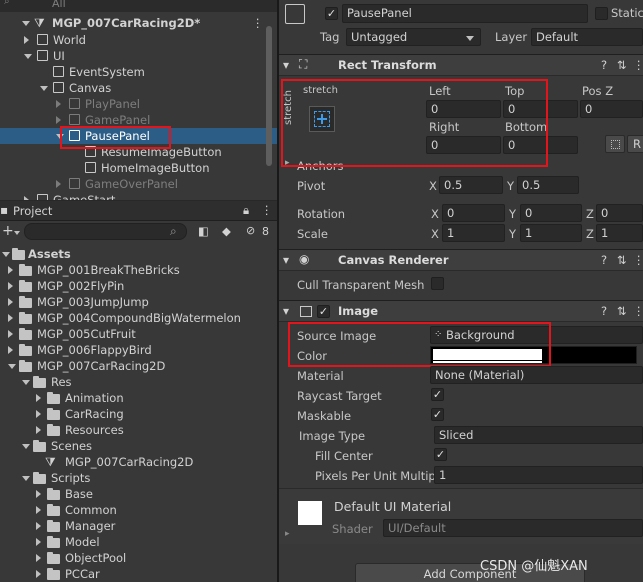 This screenshot has width=643, height=582. Describe the element at coordinates (587, 37) in the screenshot. I see `layer-dropdown: Default` at that location.